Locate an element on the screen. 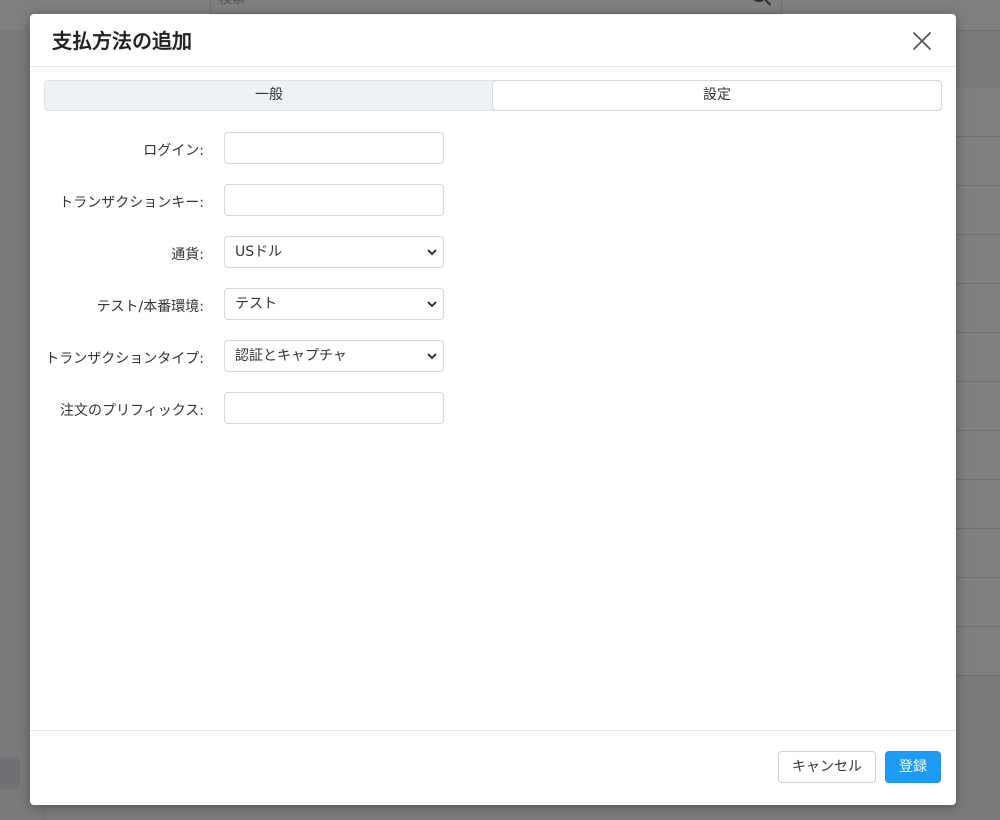 This screenshot has width=1000, height=820. currency-select: USドル is located at coordinates (334, 252).